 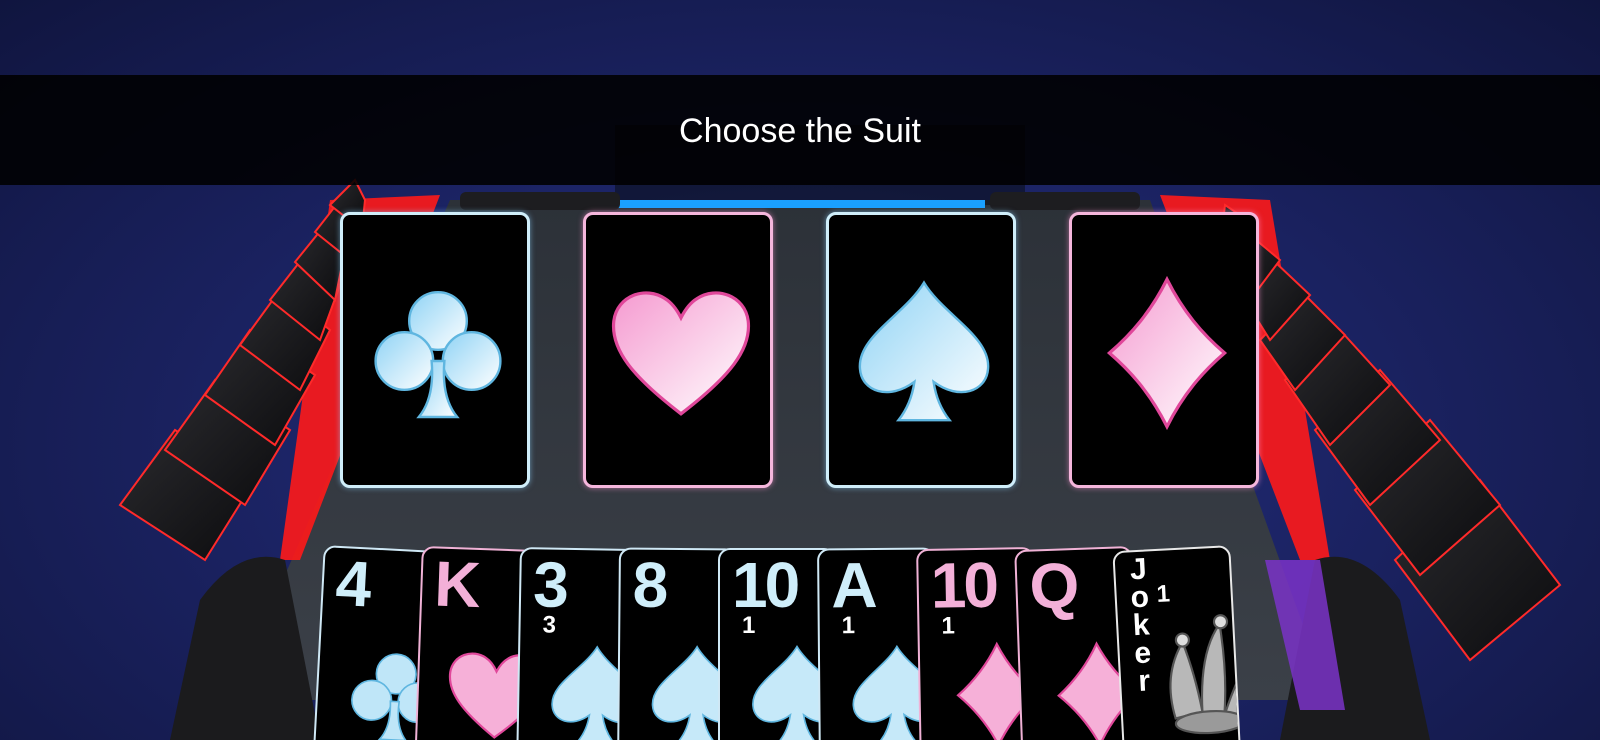 I want to click on jester-hat-icon, so click(x=1205, y=674).